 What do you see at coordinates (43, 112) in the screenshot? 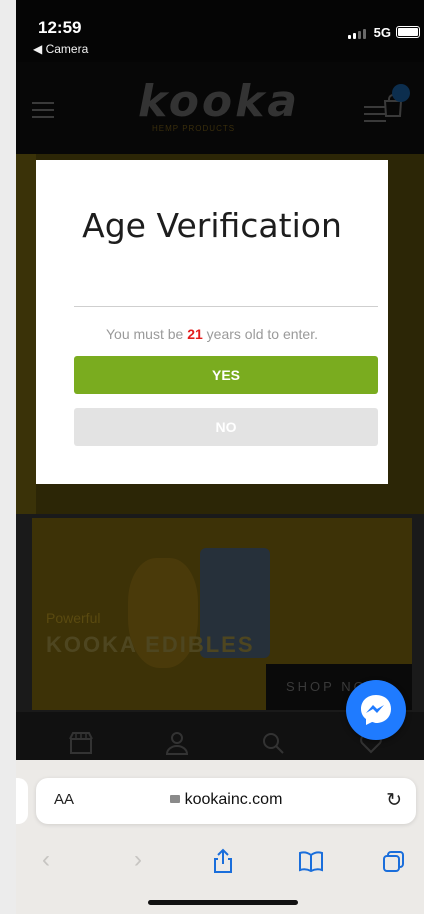
I see `menu-icon` at bounding box center [43, 112].